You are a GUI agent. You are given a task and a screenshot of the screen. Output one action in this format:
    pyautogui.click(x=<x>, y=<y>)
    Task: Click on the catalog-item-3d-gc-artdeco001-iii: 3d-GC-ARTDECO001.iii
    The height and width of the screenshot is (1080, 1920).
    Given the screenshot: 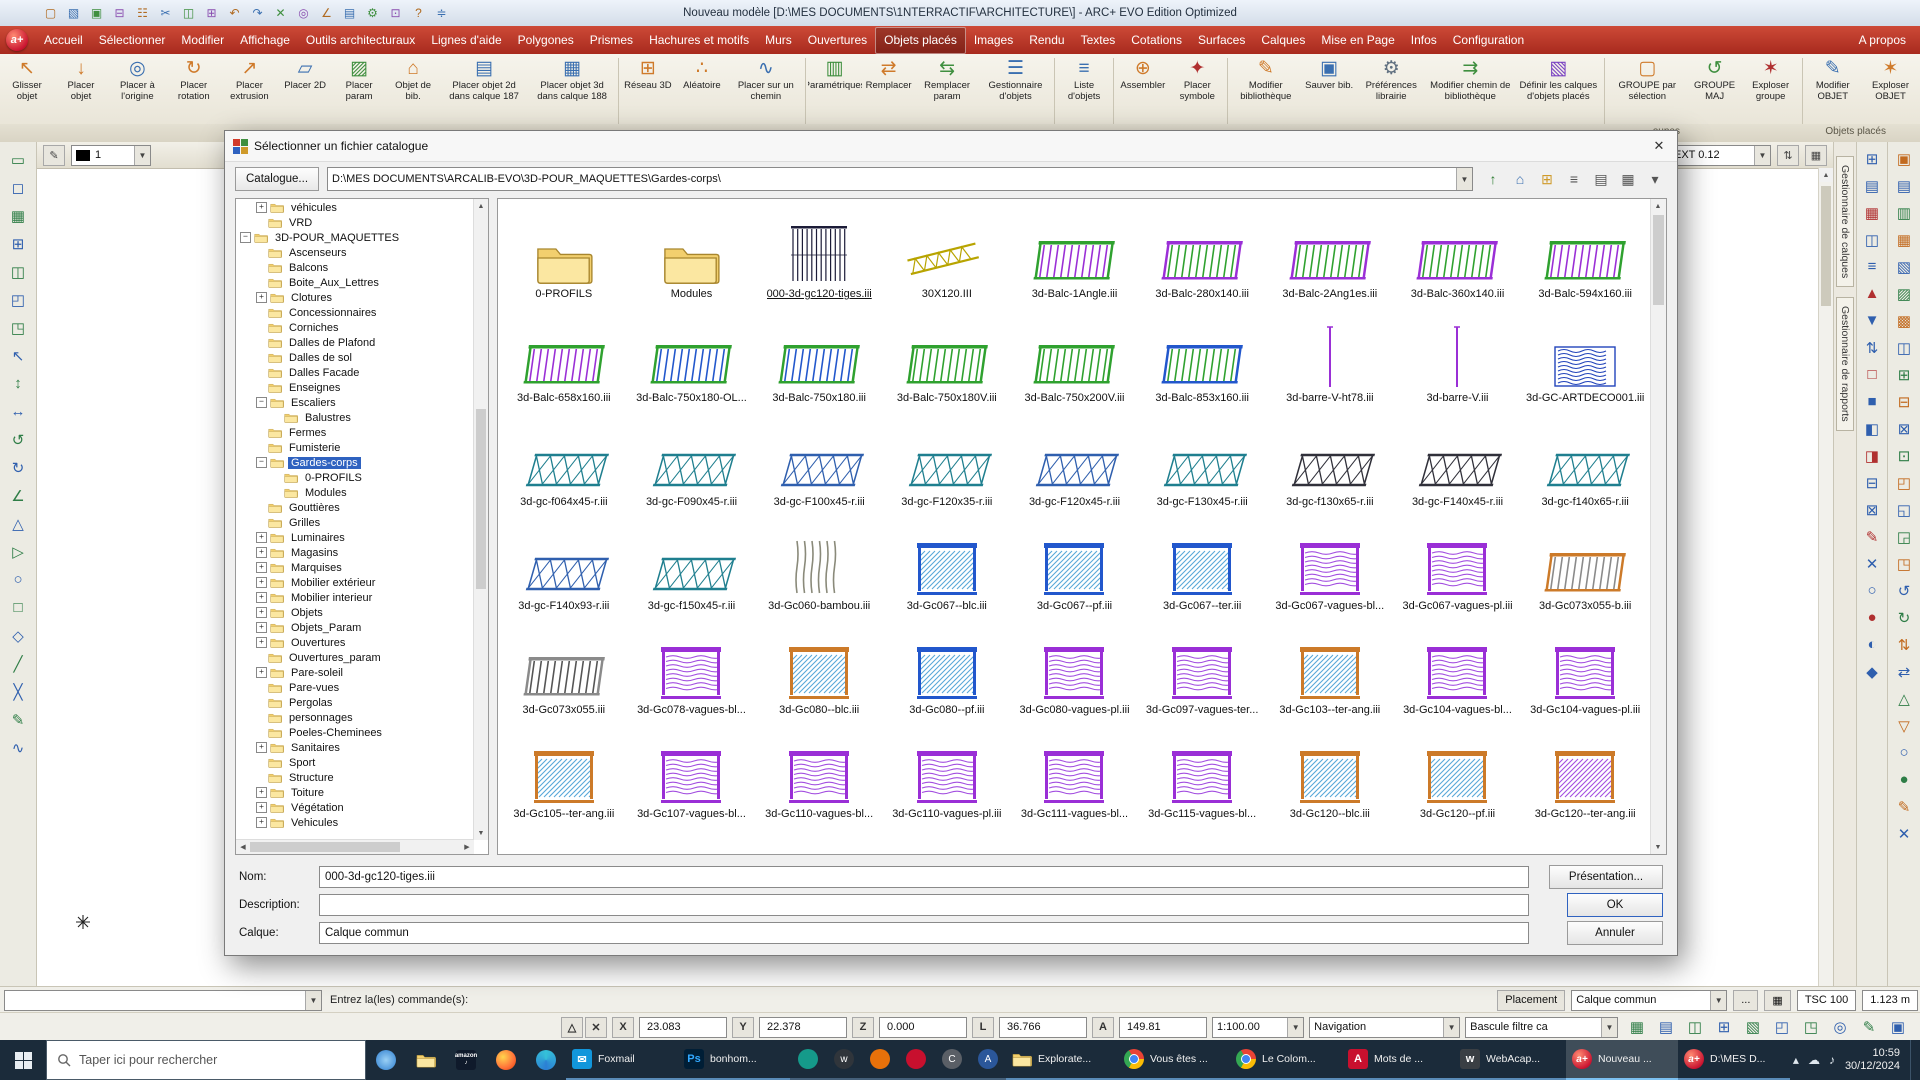 What is the action you would take?
    pyautogui.click(x=1585, y=359)
    